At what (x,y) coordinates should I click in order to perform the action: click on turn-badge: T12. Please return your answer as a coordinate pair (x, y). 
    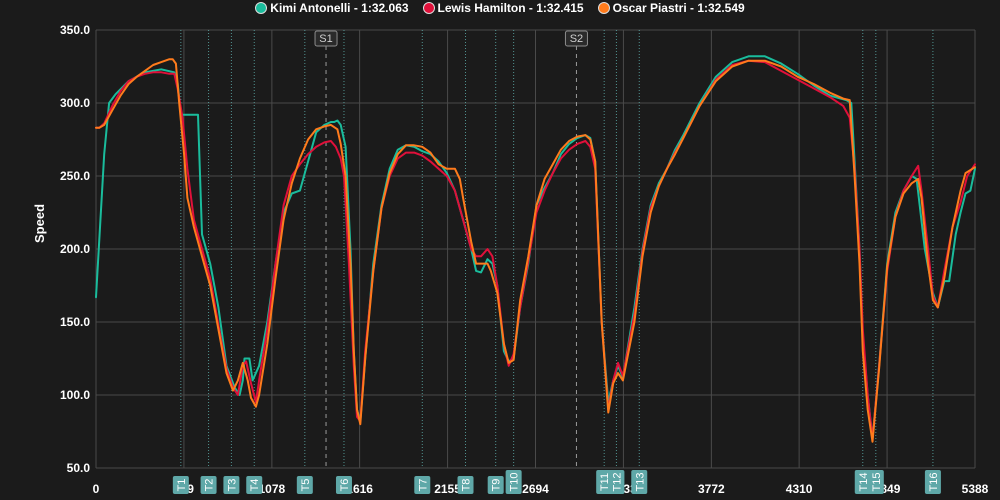
    Looking at the image, I should click on (616, 482).